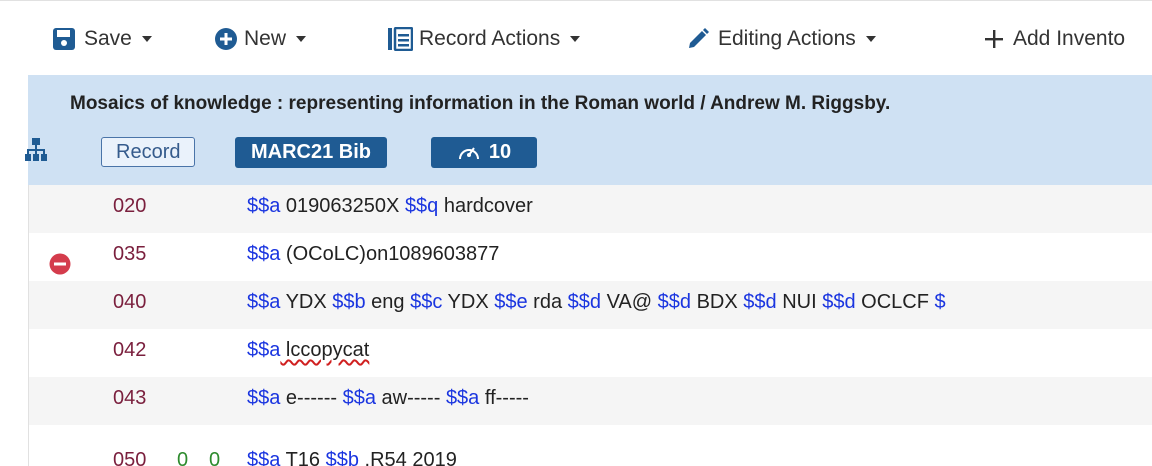 The image size is (1152, 466). Describe the element at coordinates (130, 302) in the screenshot. I see `field-tag: 040` at that location.